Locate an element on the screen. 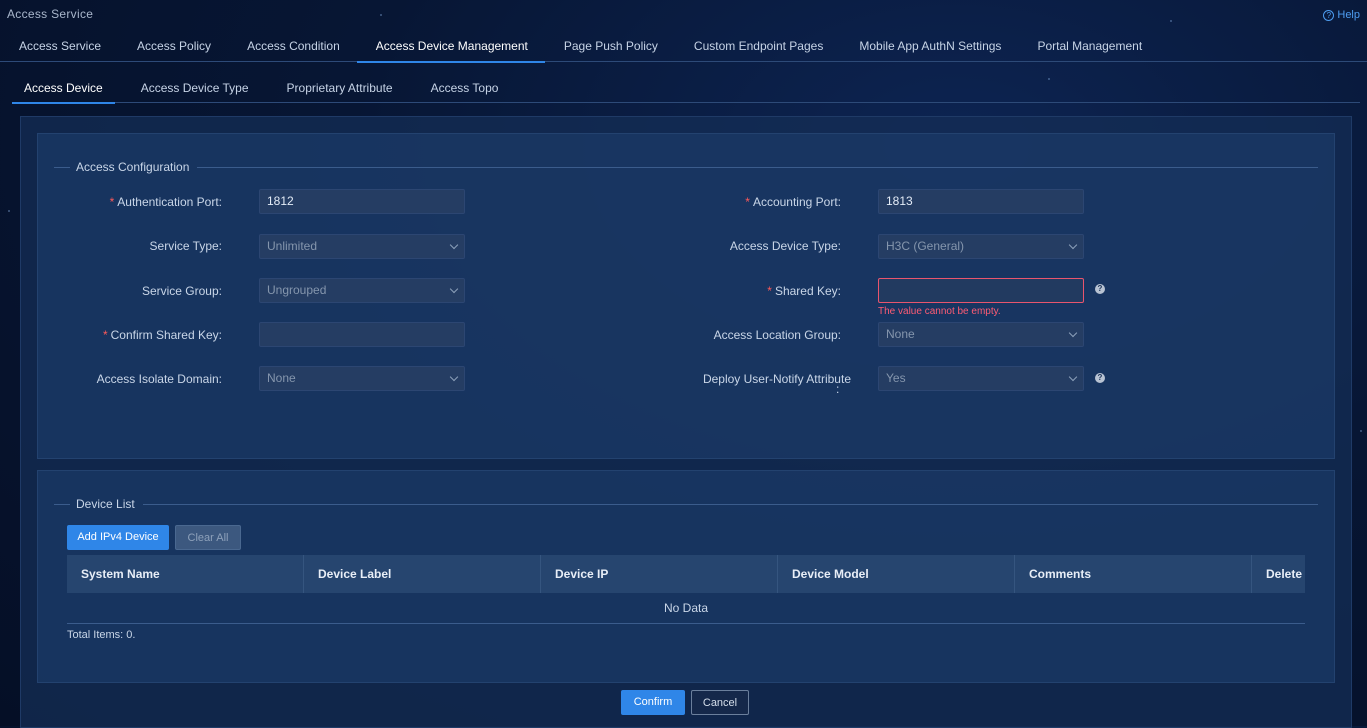 This screenshot has height=728, width=1367. service-group-value: Ungrouped is located at coordinates (297, 290).